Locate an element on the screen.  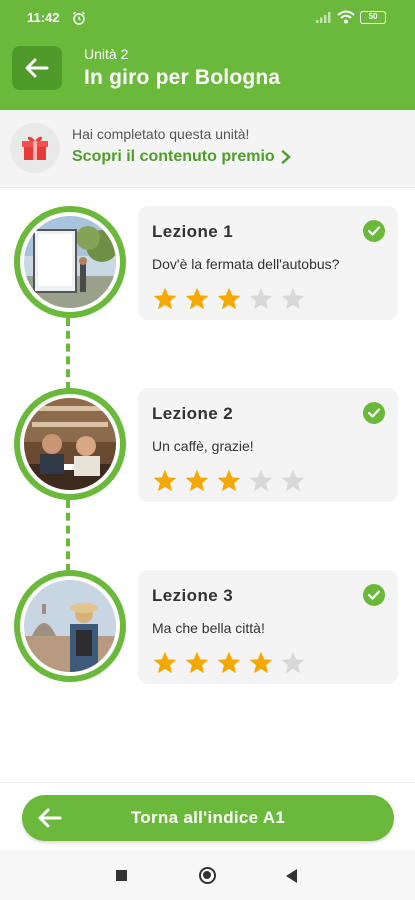
reward-message: Hai completato questa unità! is located at coordinates (161, 134).